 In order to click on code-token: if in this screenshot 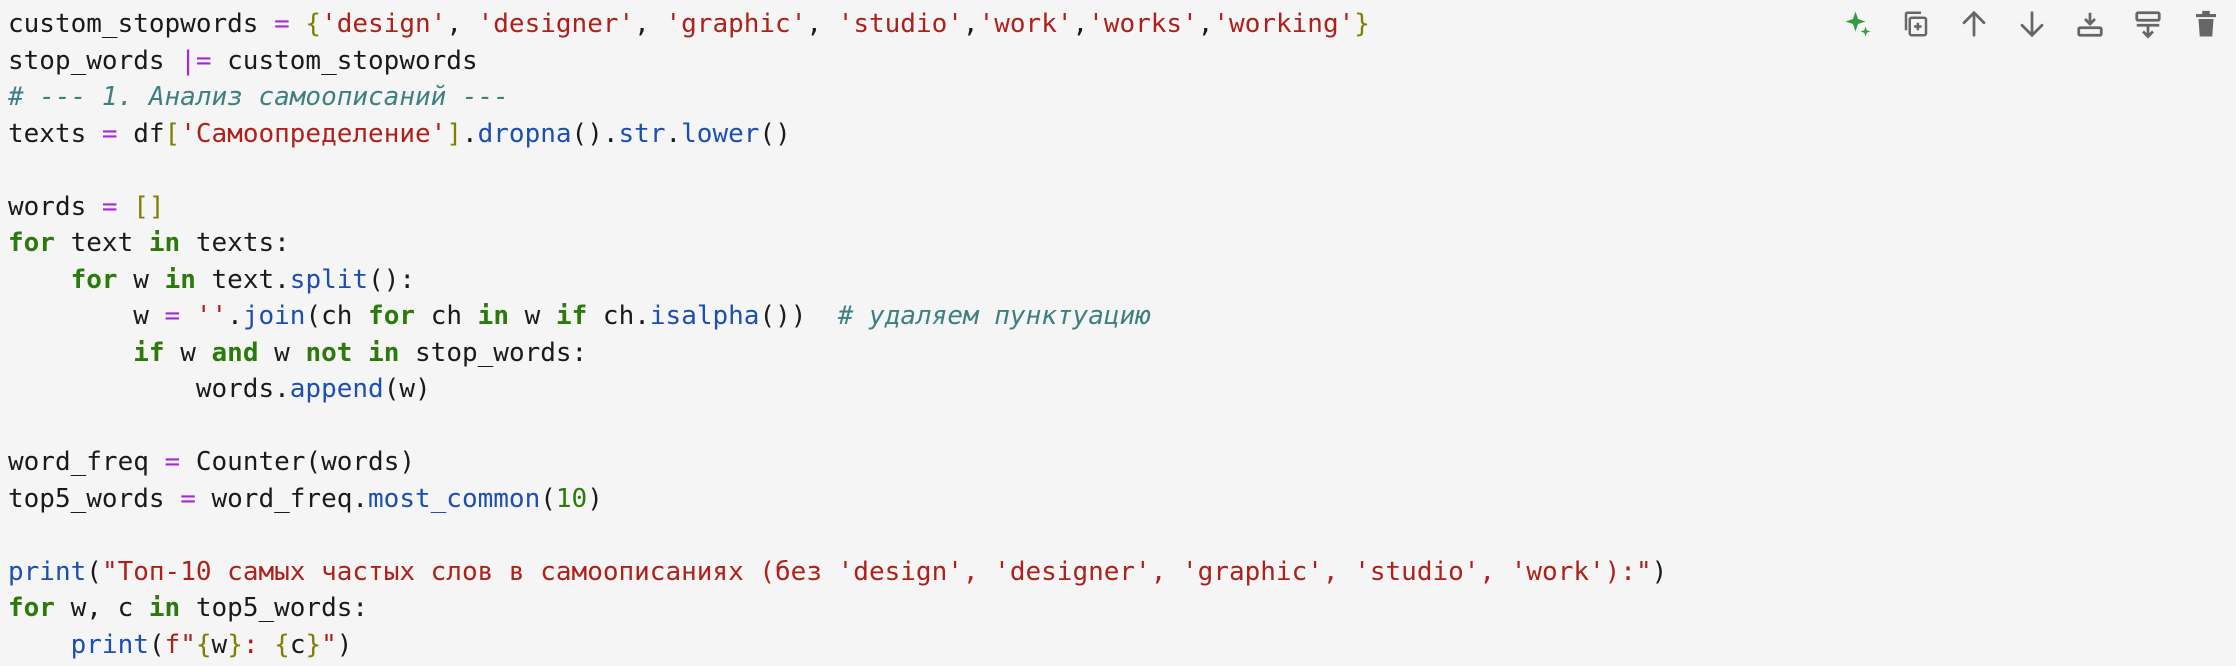, I will do `click(149, 352)`.